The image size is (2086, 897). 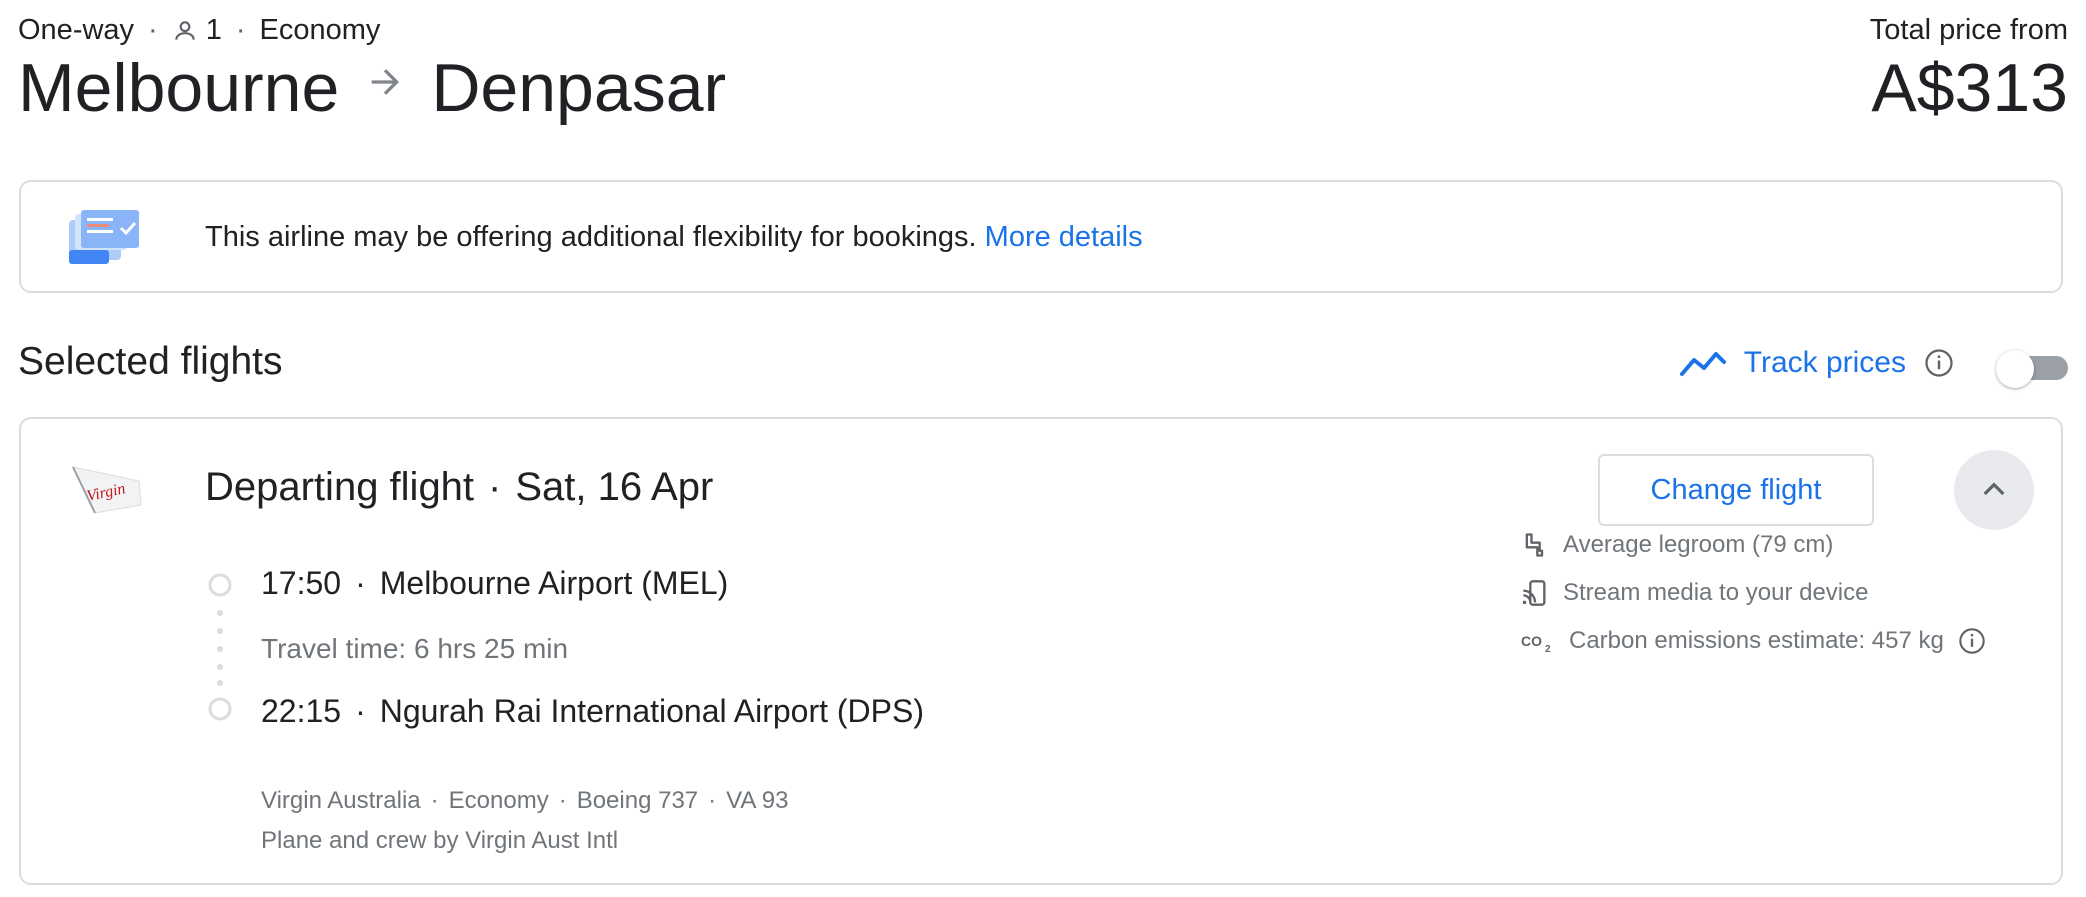 I want to click on flight-timeline, so click(x=220, y=647).